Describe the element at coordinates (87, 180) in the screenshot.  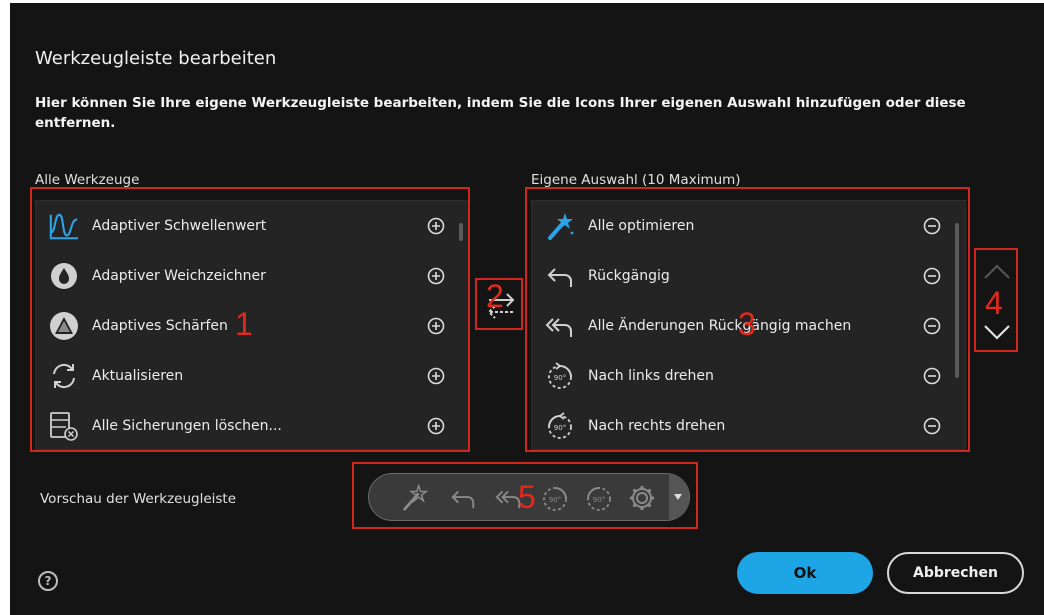
I see `all-tools-label: Alle Werkzeuge` at that location.